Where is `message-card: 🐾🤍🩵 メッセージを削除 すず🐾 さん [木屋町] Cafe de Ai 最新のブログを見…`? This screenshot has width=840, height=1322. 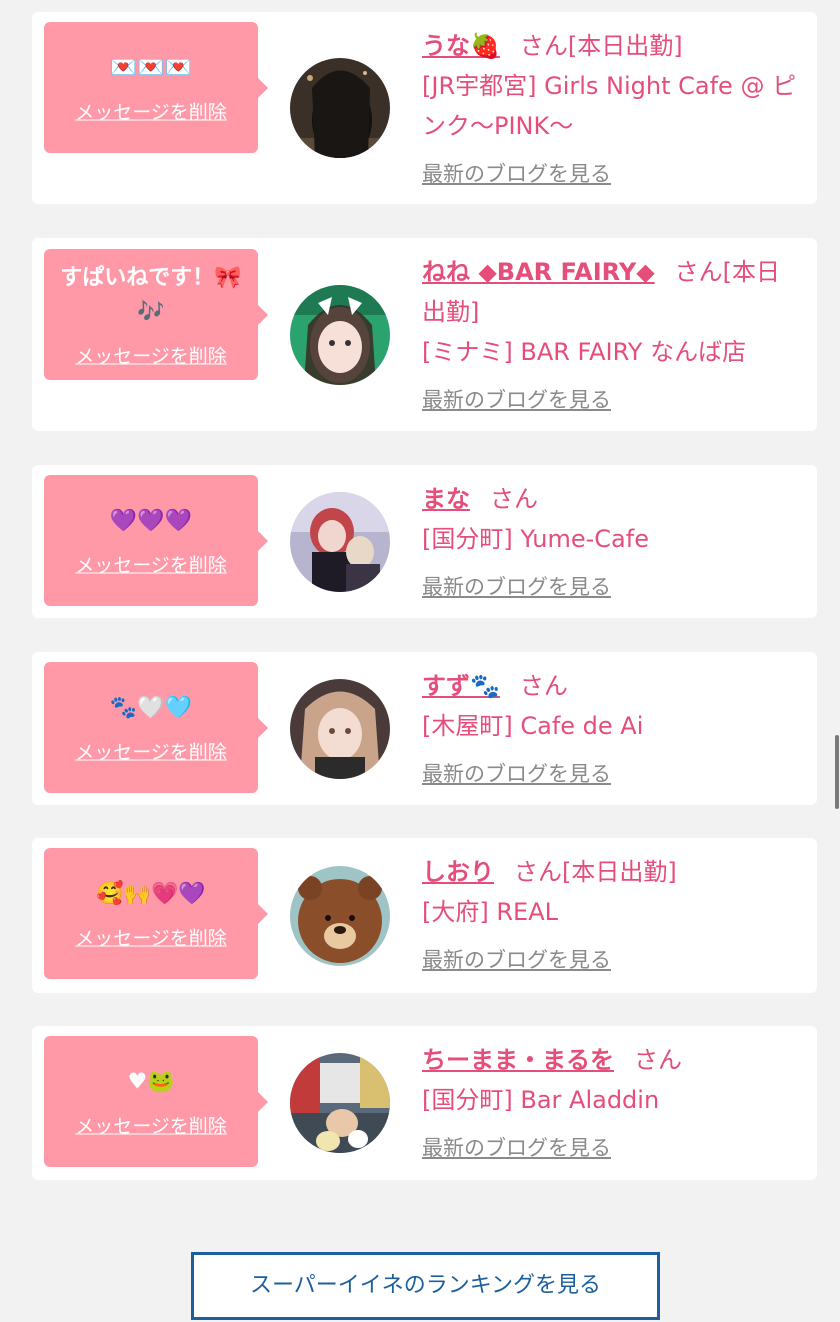 message-card: 🐾🤍🩵 メッセージを削除 すず🐾 さん [木屋町] Cafe de Ai 最新のブログを見… is located at coordinates (424, 728).